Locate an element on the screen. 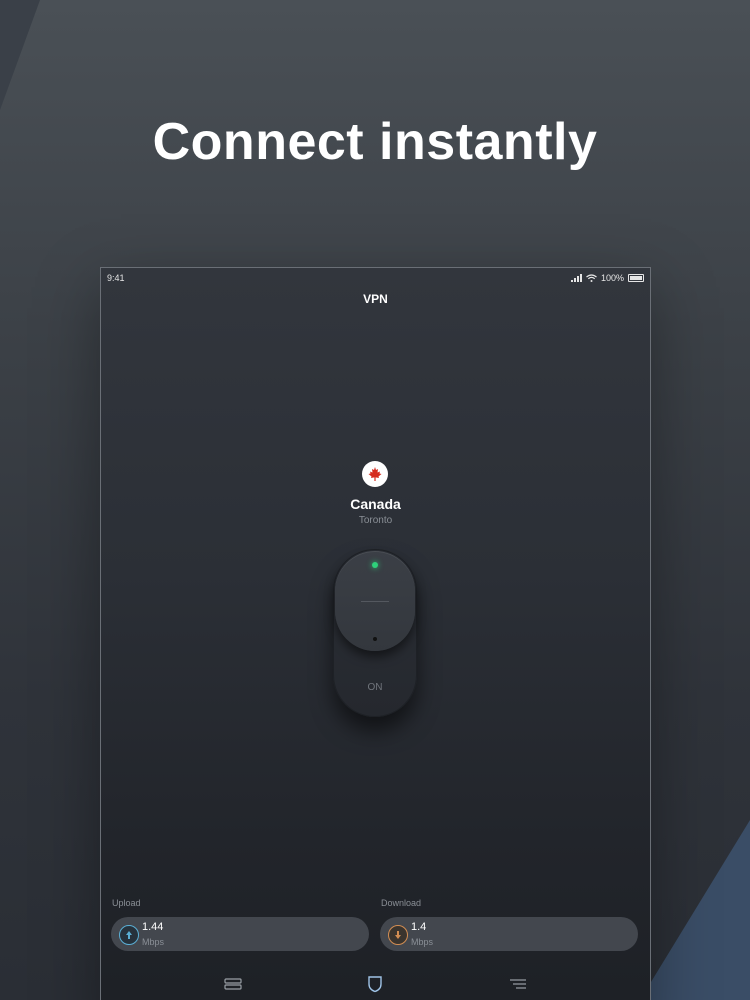 This screenshot has height=1000, width=750. location-country: Canada is located at coordinates (375, 504).